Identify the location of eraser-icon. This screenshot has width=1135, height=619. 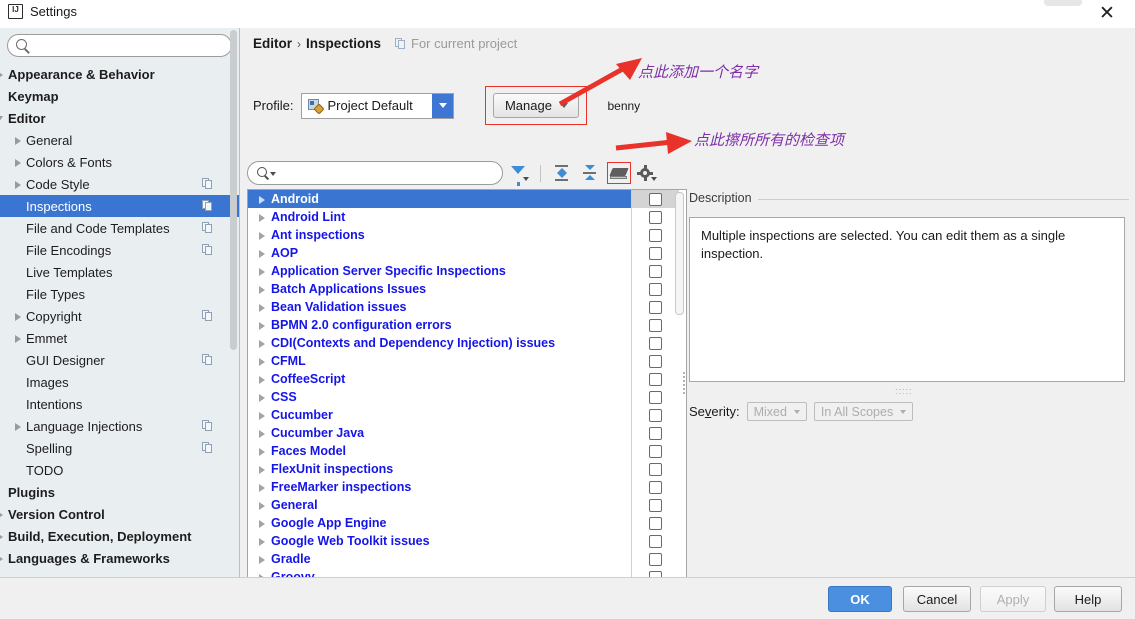
(619, 173).